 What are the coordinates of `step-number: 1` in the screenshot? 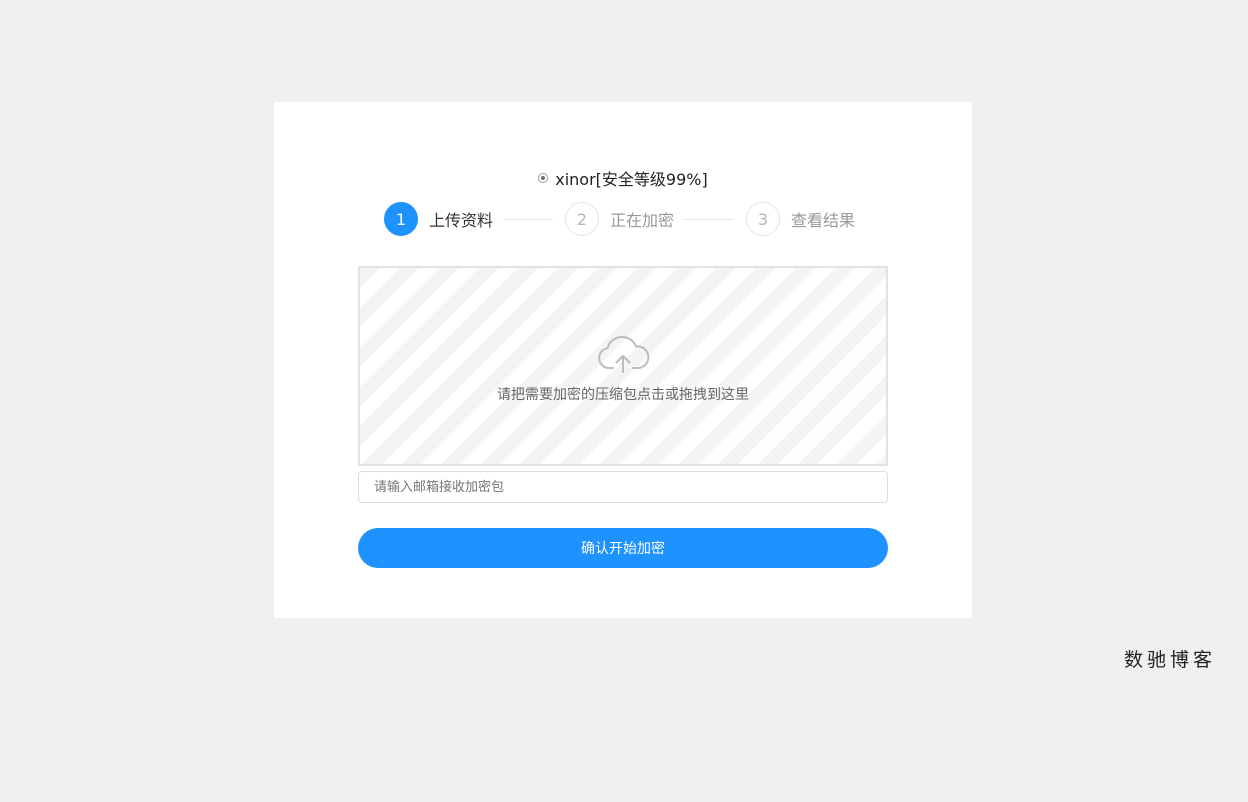 It's located at (401, 219).